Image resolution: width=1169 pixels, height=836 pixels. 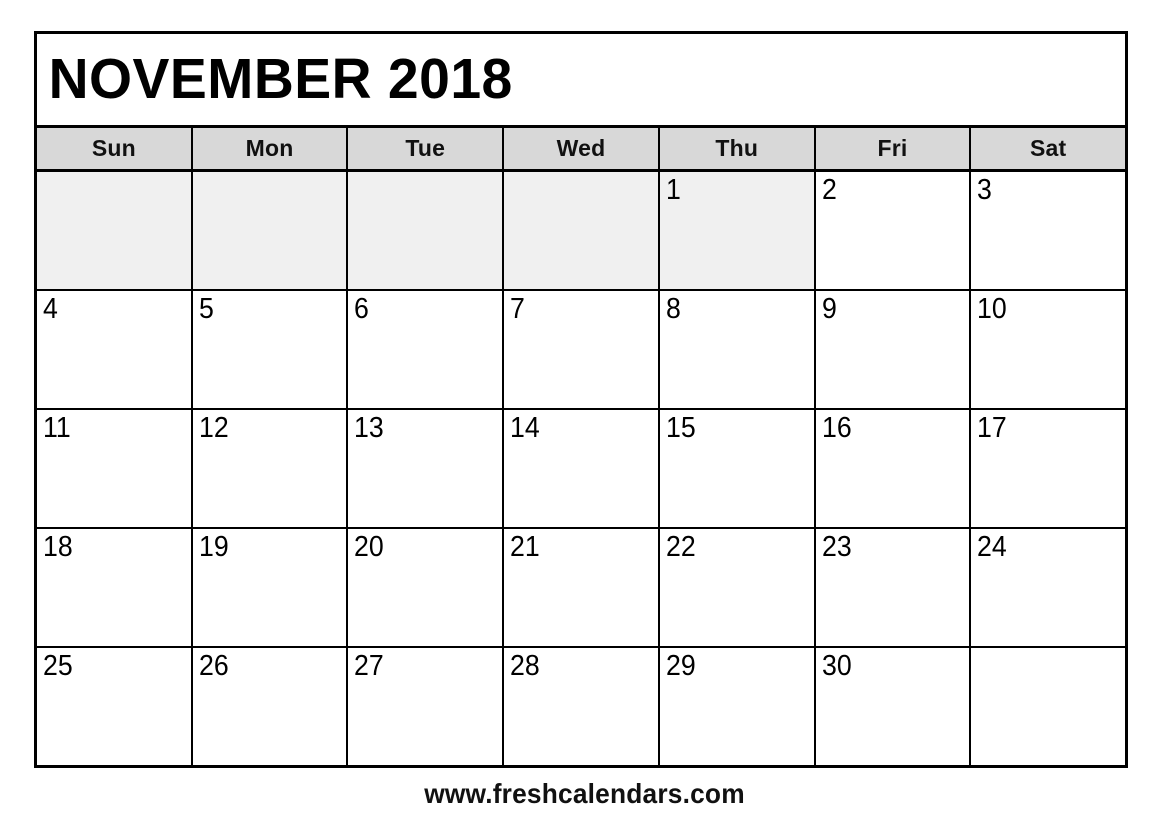 What do you see at coordinates (584, 793) in the screenshot?
I see `footer-website: www.freshcalendars.com` at bounding box center [584, 793].